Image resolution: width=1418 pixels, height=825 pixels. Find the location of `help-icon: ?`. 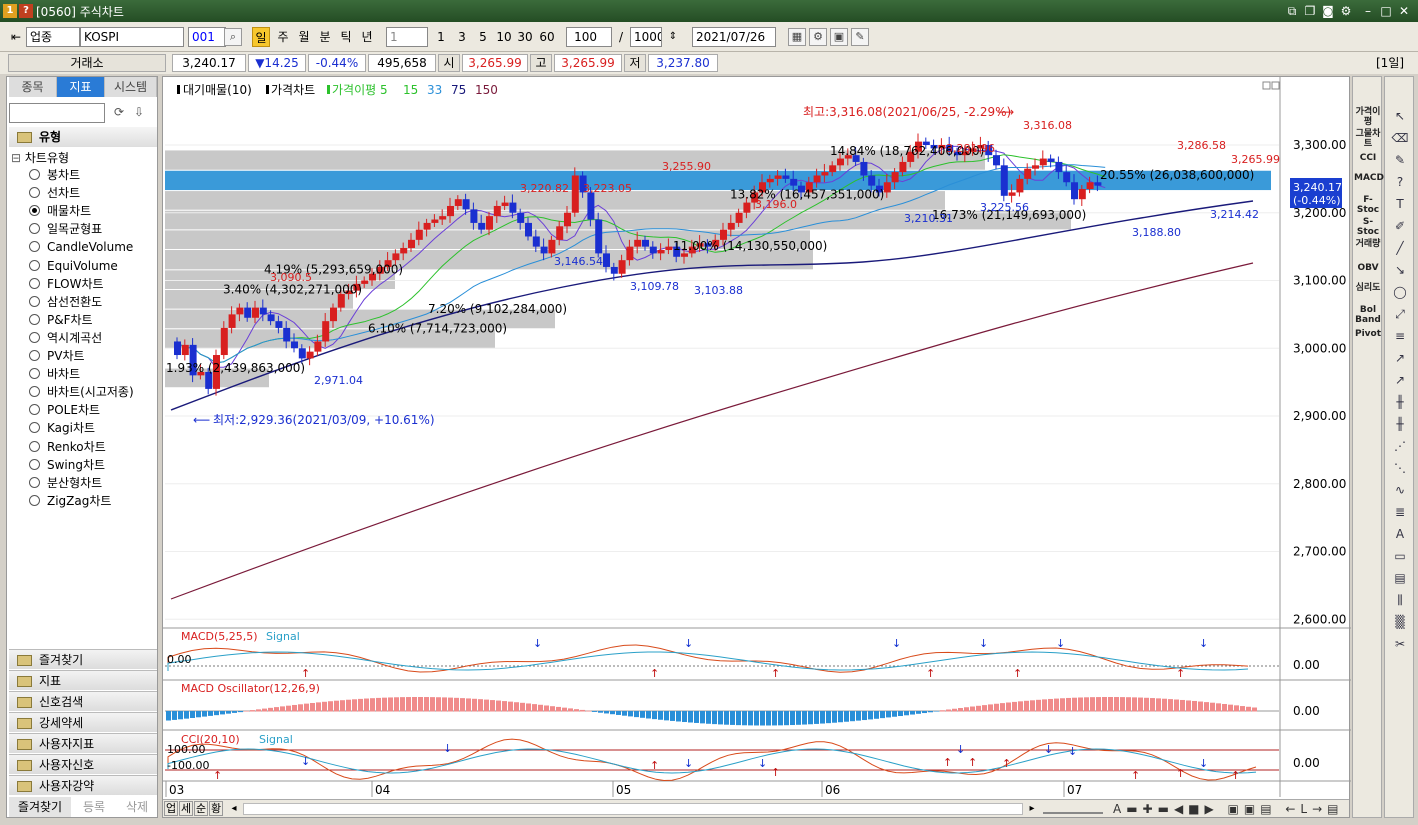

help-icon: ? is located at coordinates (1400, 182).